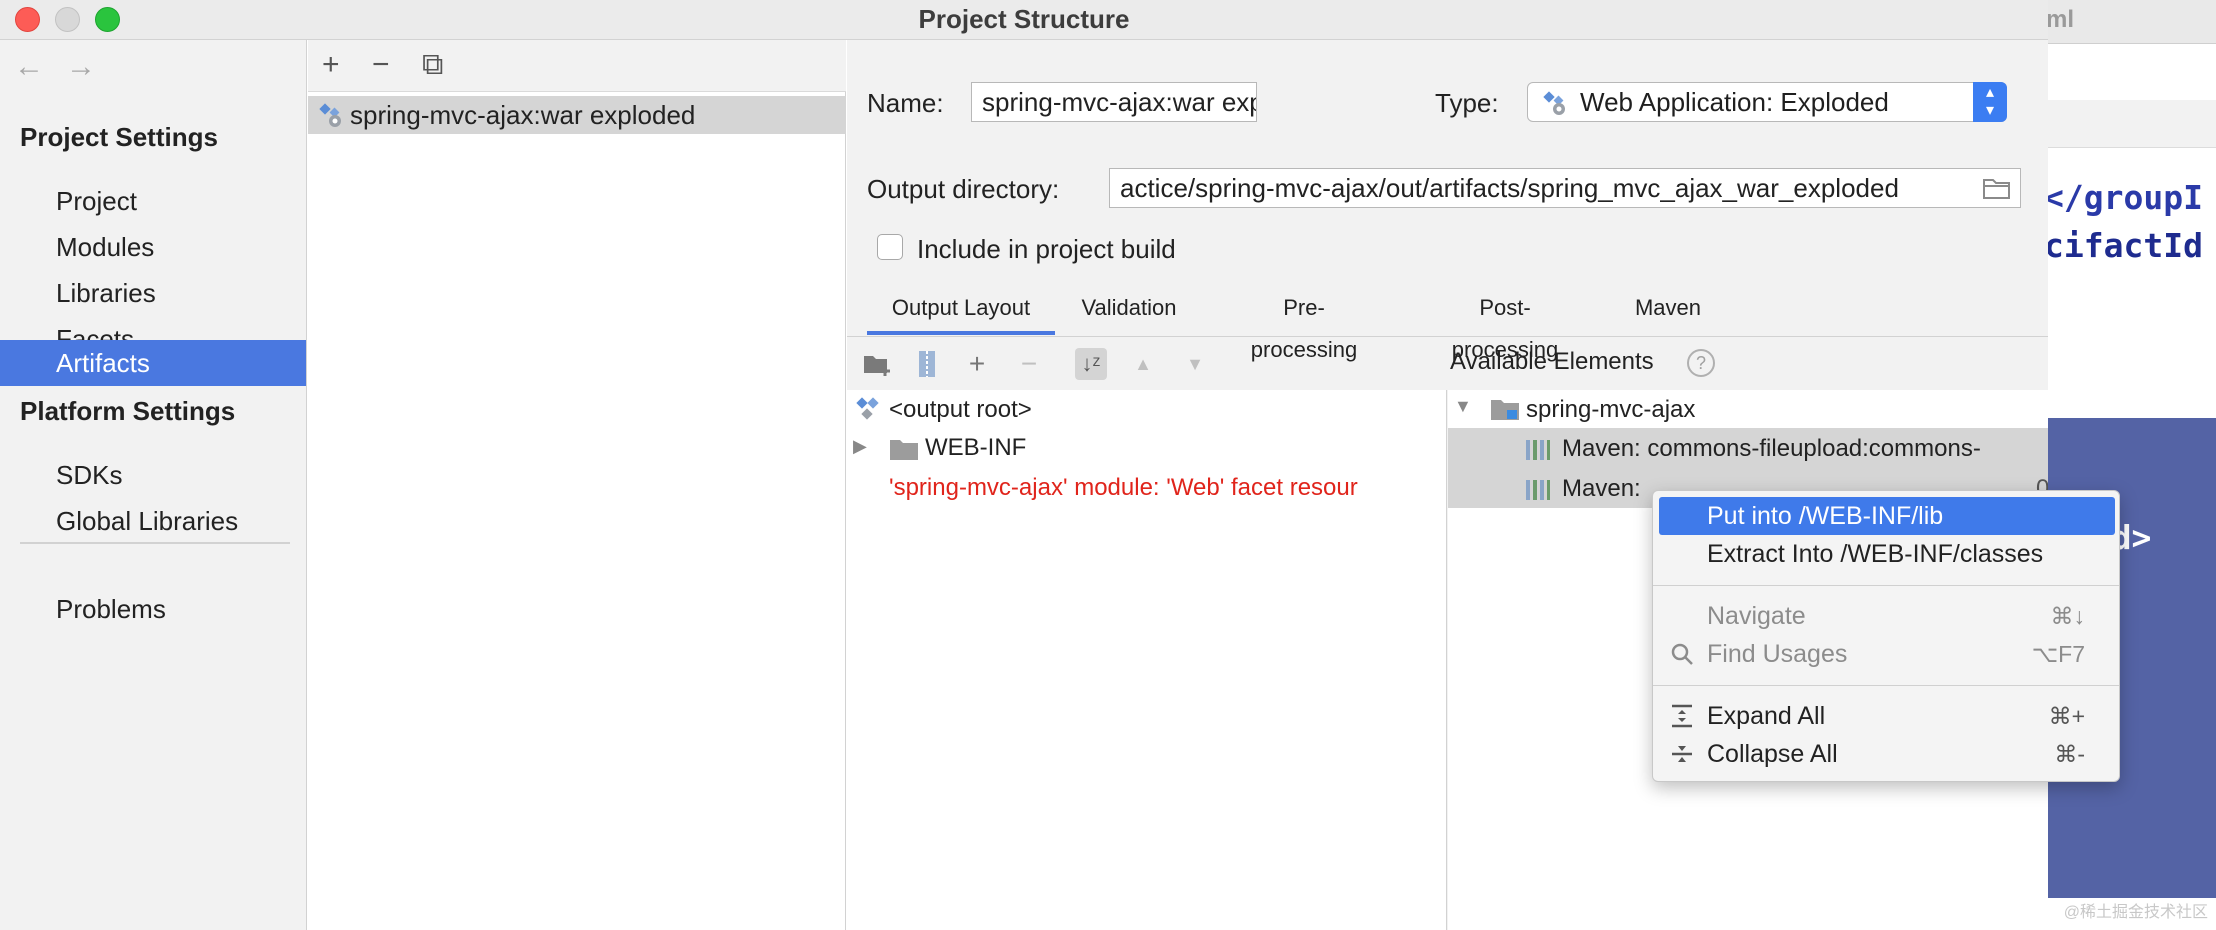 This screenshot has height=930, width=2216. Describe the element at coordinates (1601, 489) in the screenshot. I see `maven-library-item: Maven:` at that location.